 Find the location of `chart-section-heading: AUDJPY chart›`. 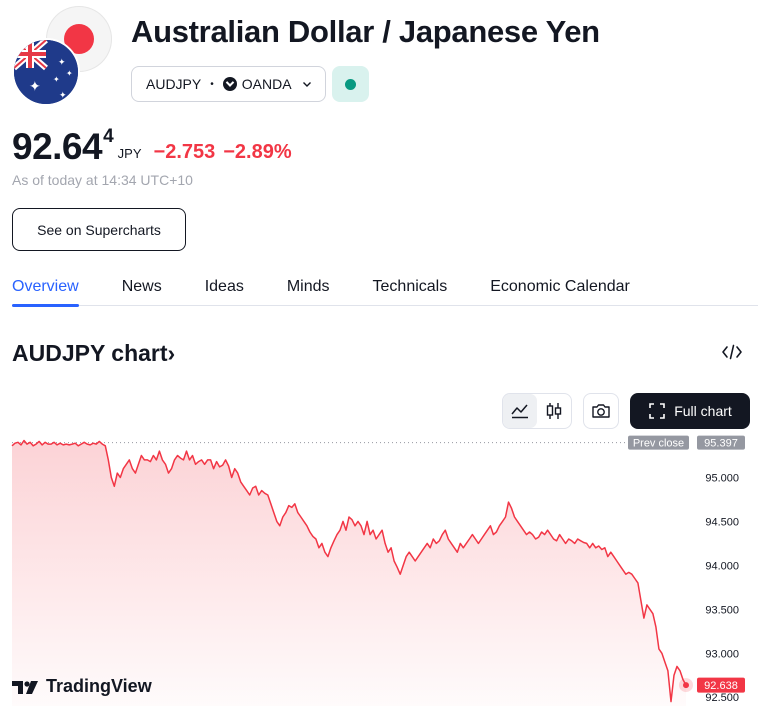

chart-section-heading: AUDJPY chart› is located at coordinates (93, 353).